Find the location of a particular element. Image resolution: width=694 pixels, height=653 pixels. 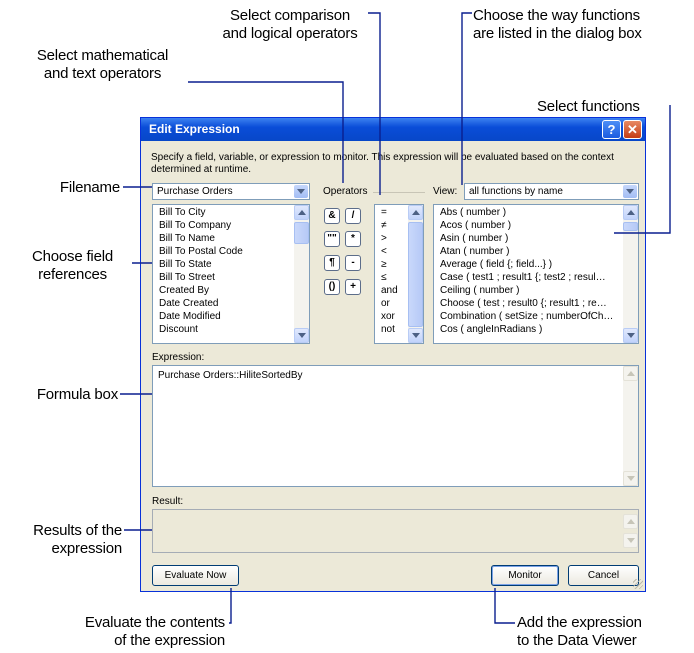

operator-quotes-button: "" is located at coordinates (332, 239).